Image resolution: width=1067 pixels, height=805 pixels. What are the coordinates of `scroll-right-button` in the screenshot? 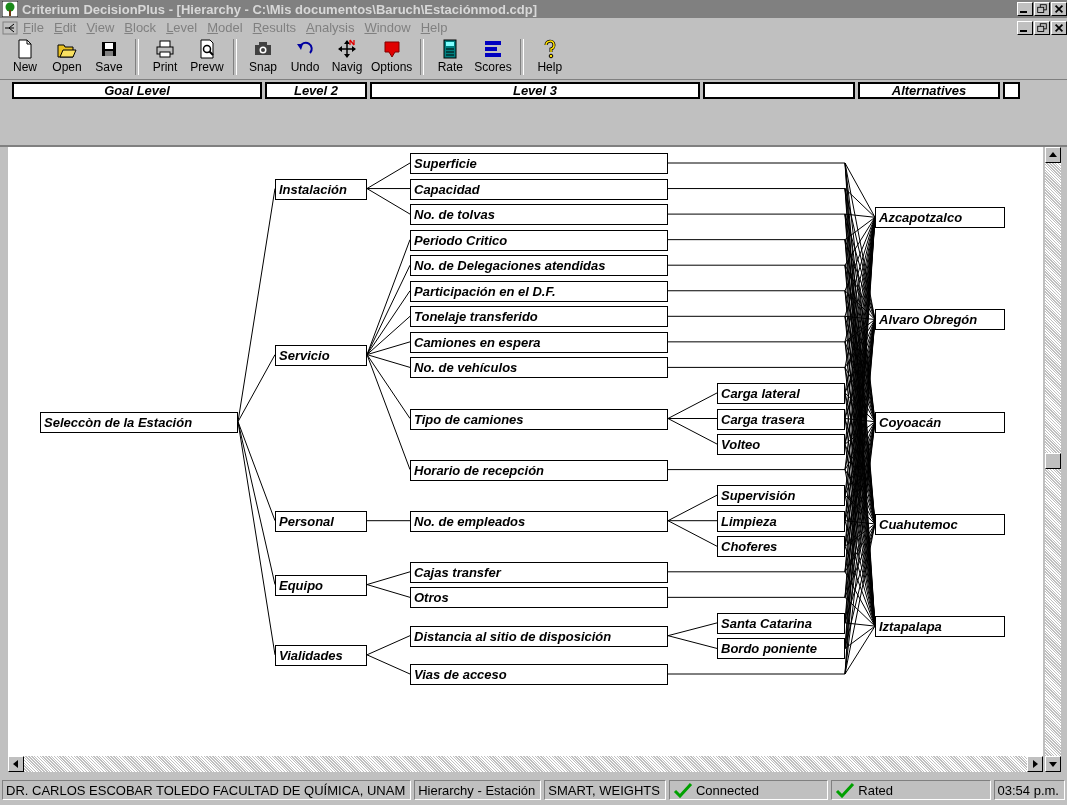 It's located at (1035, 764).